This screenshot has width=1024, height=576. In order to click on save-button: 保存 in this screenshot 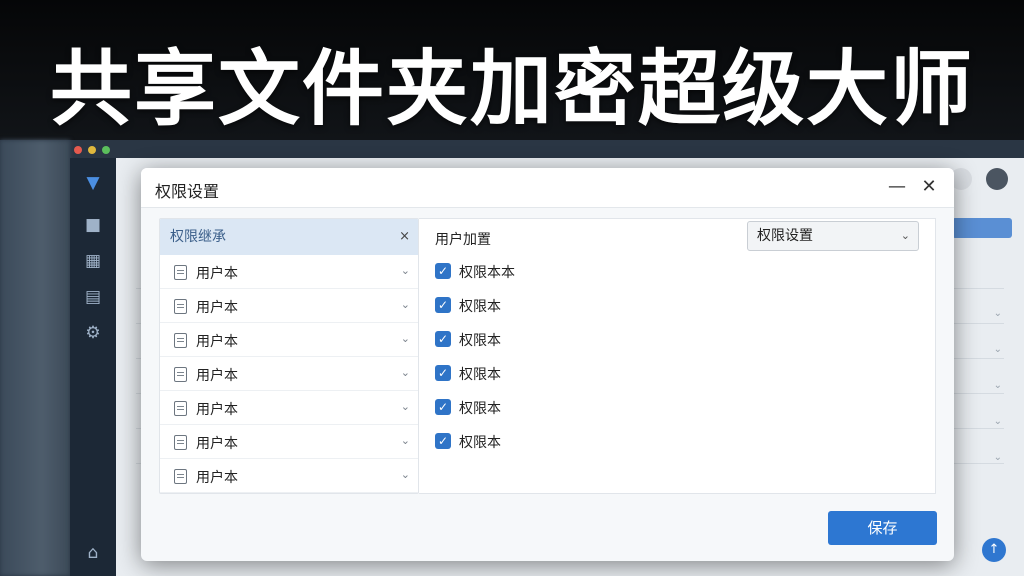, I will do `click(882, 528)`.